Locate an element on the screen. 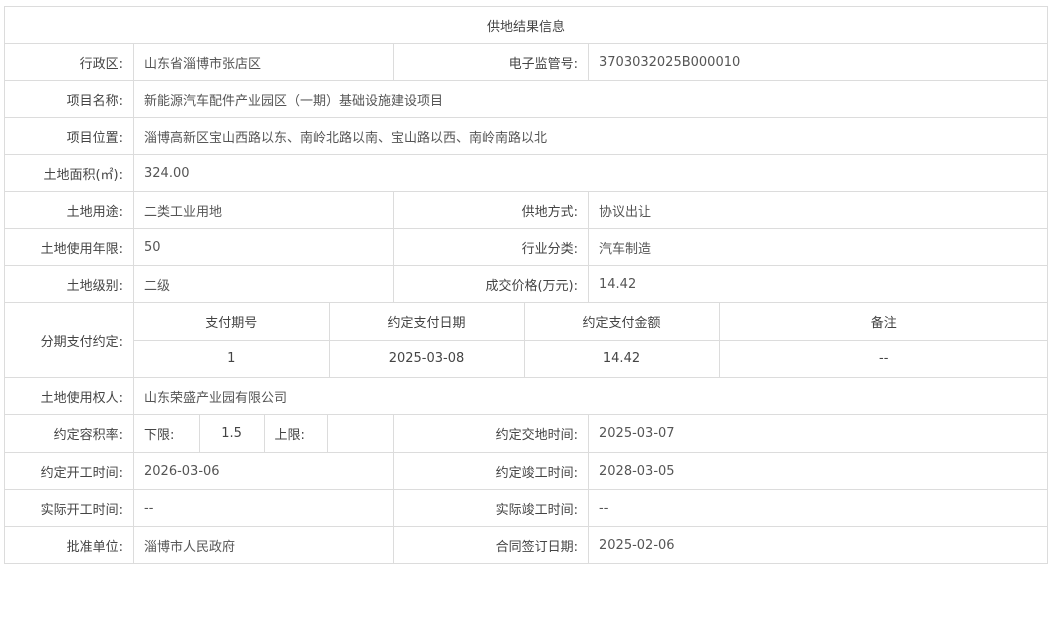 The height and width of the screenshot is (637, 1050). installment-period: 1 is located at coordinates (232, 358).